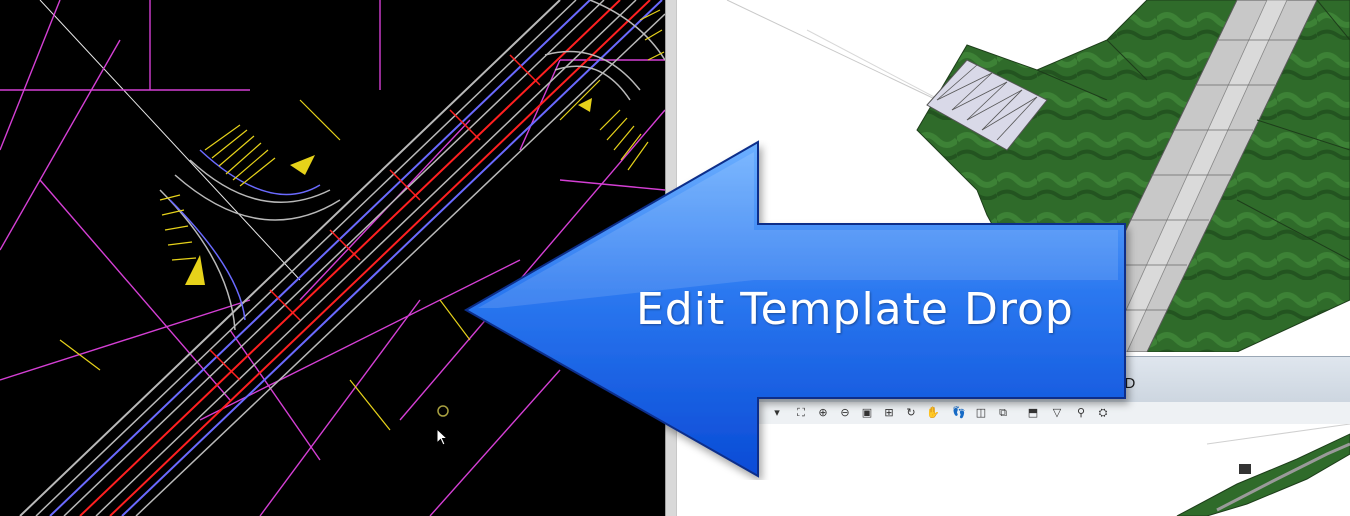  Describe the element at coordinates (855, 309) in the screenshot. I see `callout-label: Edit Template Drop` at that location.